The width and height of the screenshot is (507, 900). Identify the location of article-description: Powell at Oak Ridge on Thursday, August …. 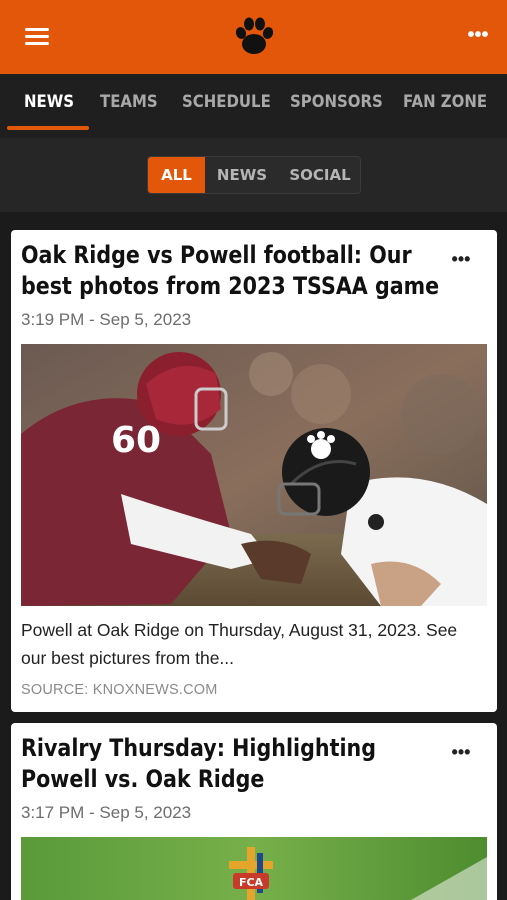
(239, 644).